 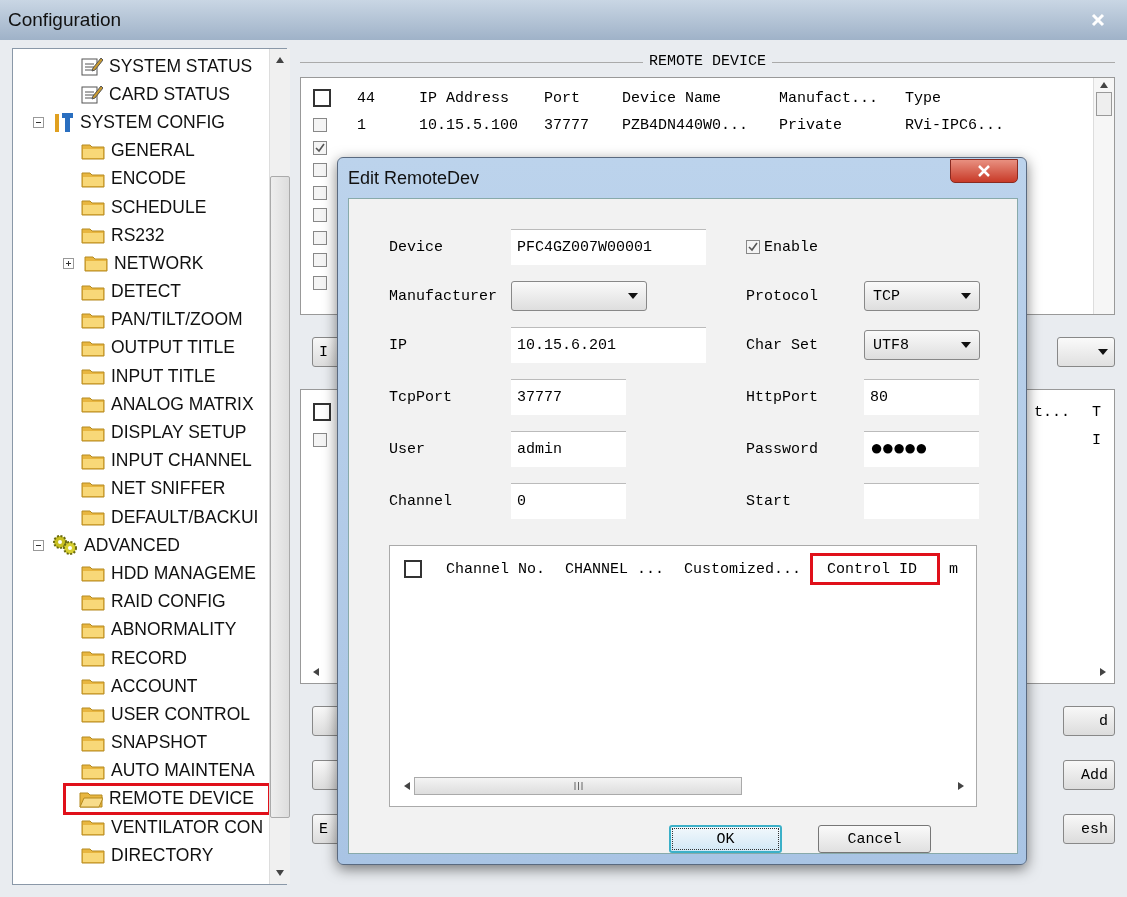 I want to click on cancel-button: Cancel, so click(x=874, y=839).